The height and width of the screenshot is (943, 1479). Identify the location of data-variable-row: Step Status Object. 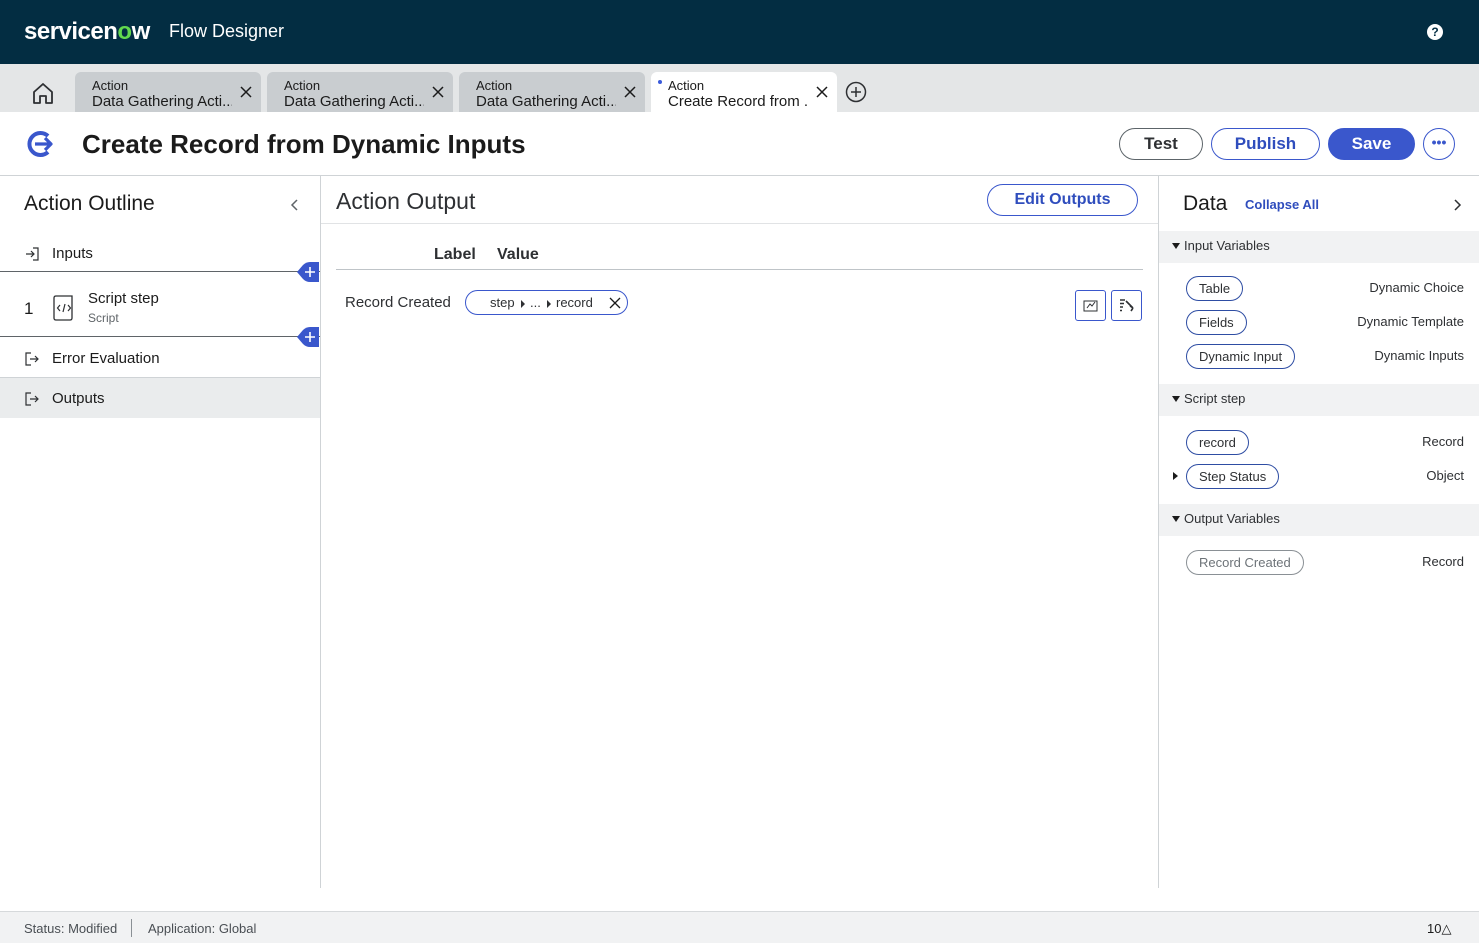
(1319, 477).